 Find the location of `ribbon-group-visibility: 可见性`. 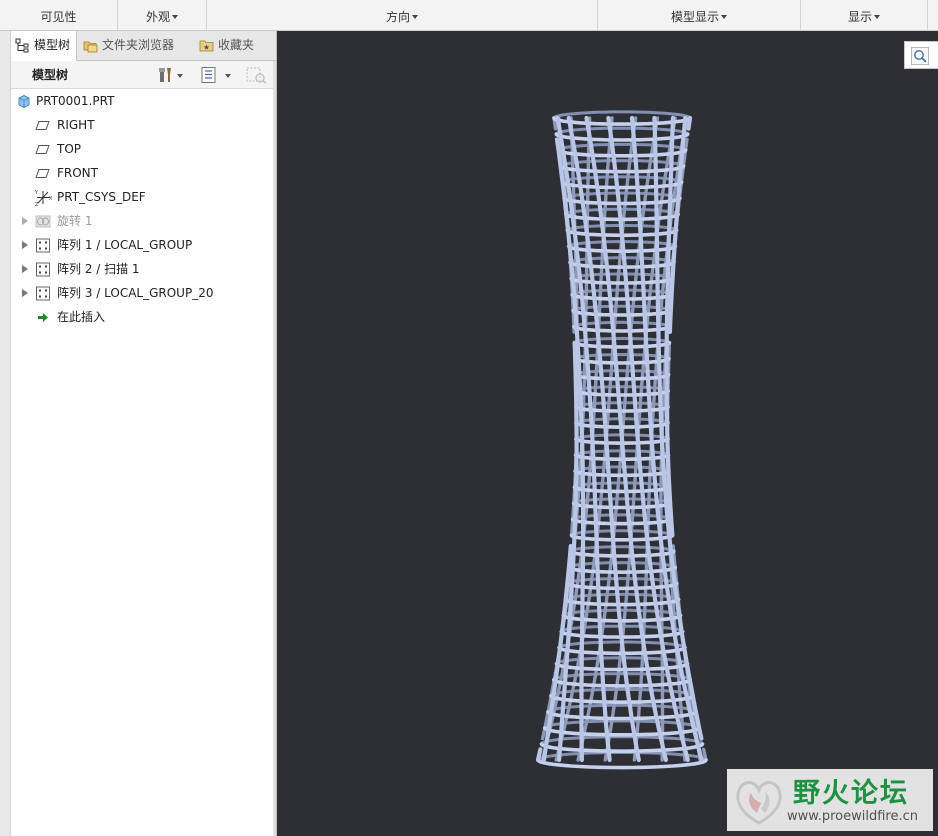

ribbon-group-visibility: 可见性 is located at coordinates (59, 15).